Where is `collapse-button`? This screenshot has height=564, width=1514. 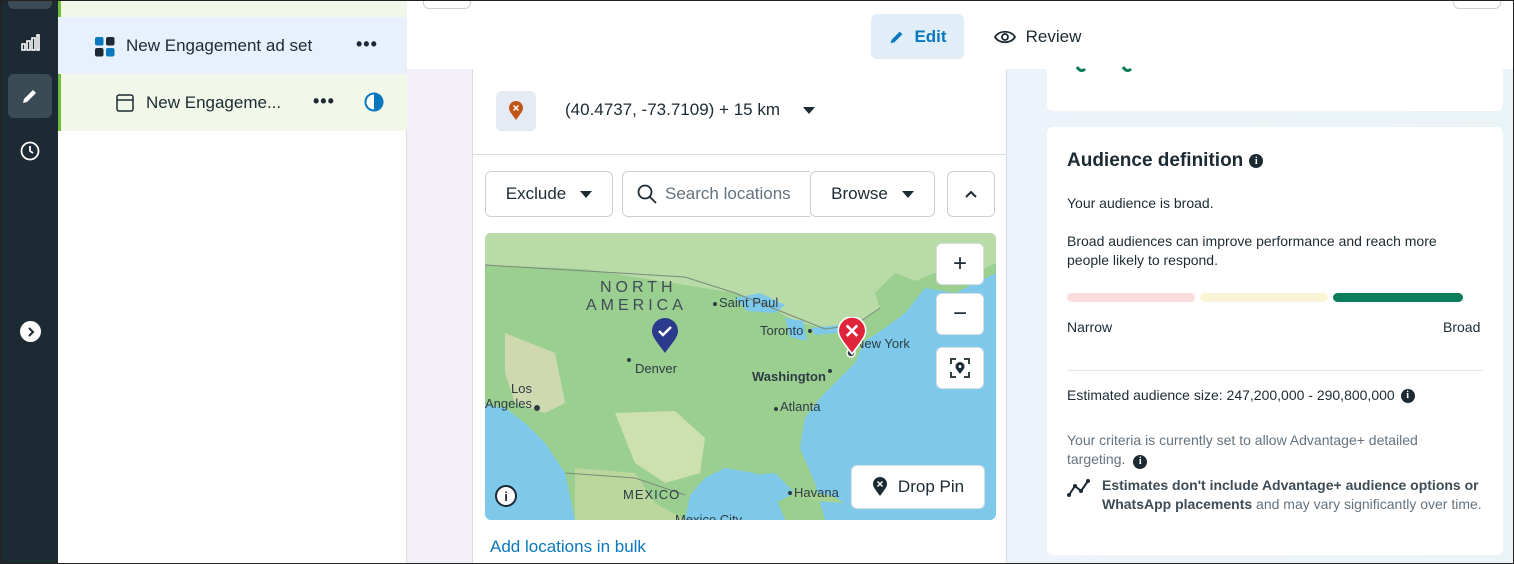 collapse-button is located at coordinates (971, 194).